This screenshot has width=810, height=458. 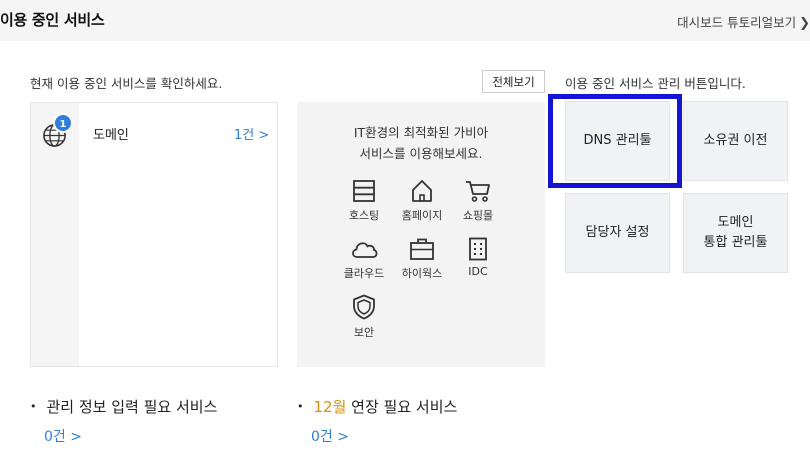 I want to click on contact-settings-label: 담당자 설정, so click(x=617, y=232).